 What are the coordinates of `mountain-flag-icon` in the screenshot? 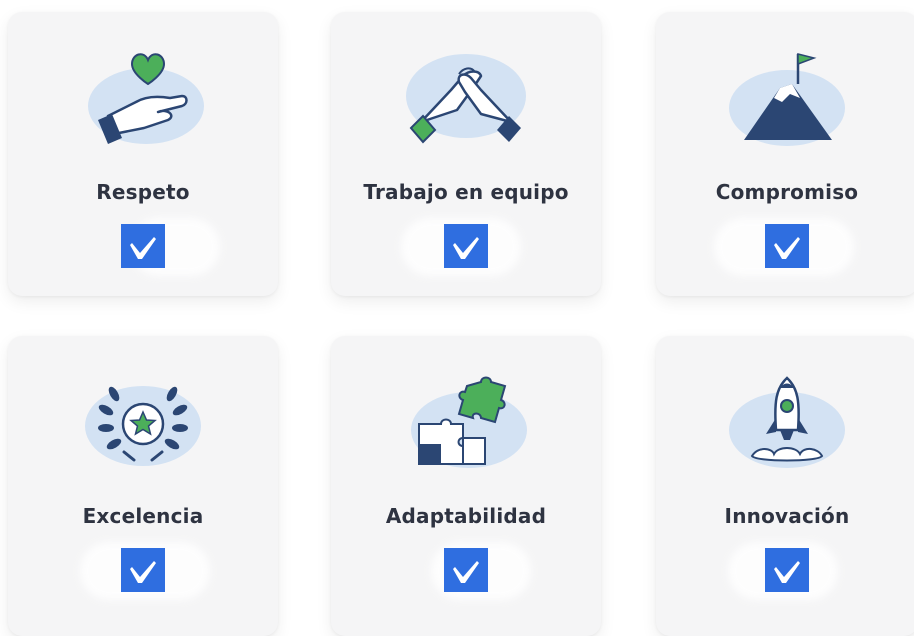 It's located at (787, 99).